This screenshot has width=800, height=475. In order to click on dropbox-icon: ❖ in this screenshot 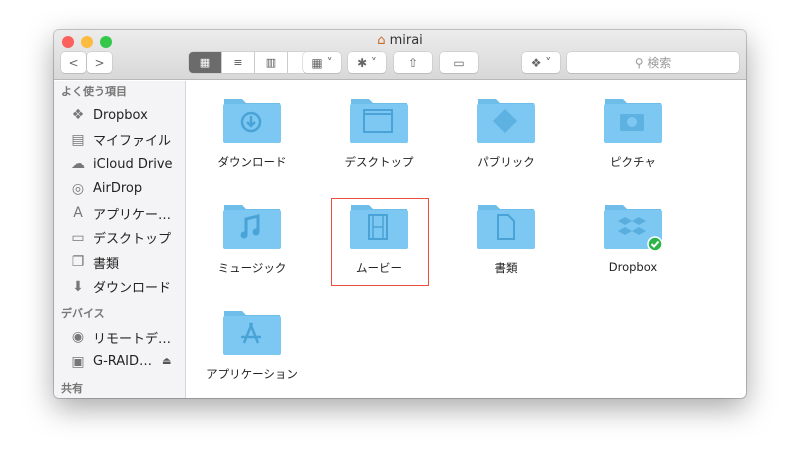, I will do `click(78, 115)`.